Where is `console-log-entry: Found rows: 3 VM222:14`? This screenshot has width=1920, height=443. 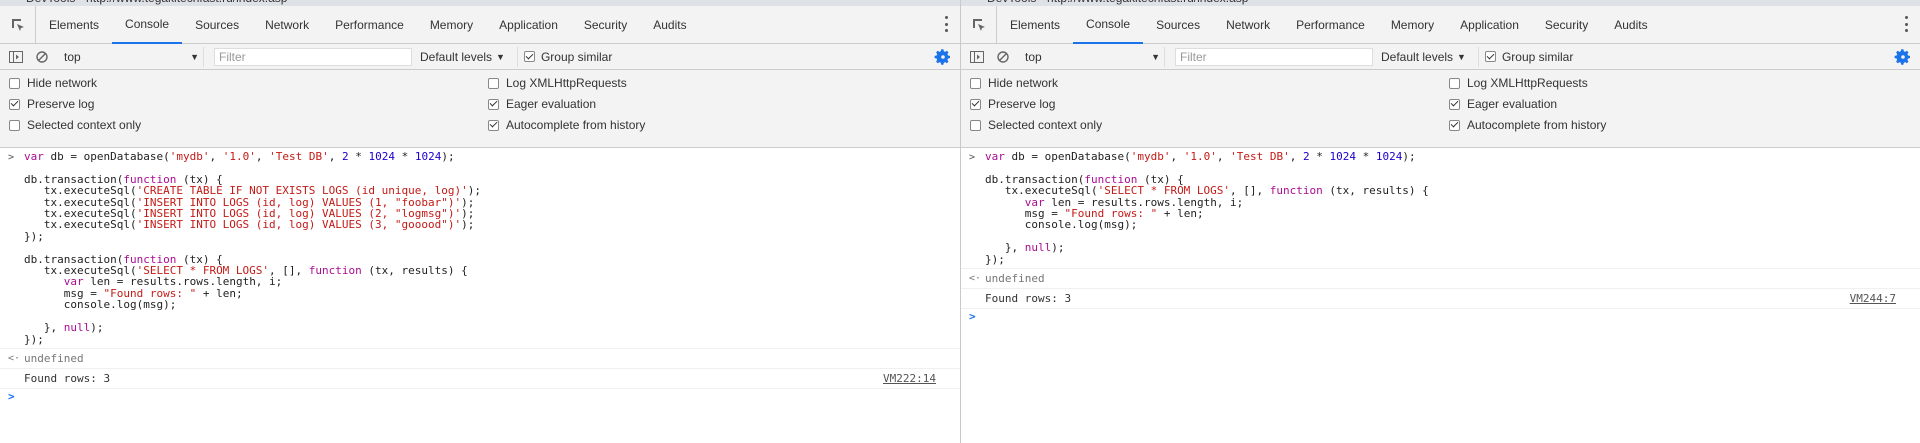 console-log-entry: Found rows: 3 VM222:14 is located at coordinates (480, 379).